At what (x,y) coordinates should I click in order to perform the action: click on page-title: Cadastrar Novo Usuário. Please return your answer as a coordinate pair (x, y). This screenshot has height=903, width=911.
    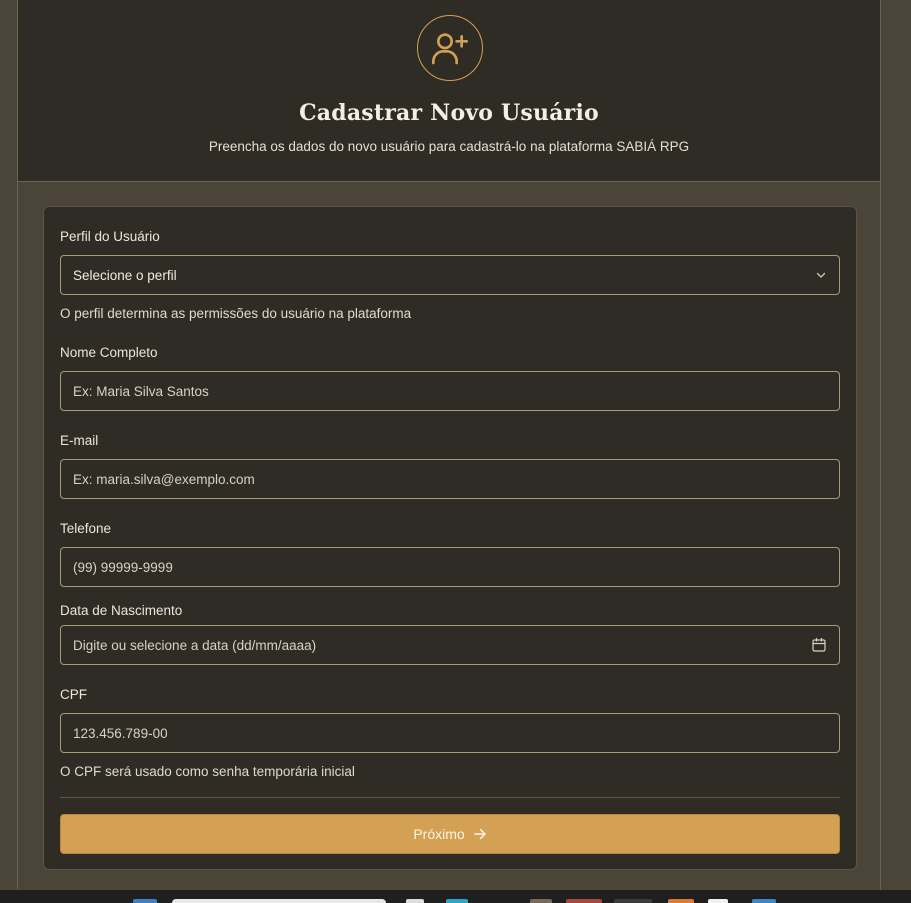
    Looking at the image, I should click on (449, 113).